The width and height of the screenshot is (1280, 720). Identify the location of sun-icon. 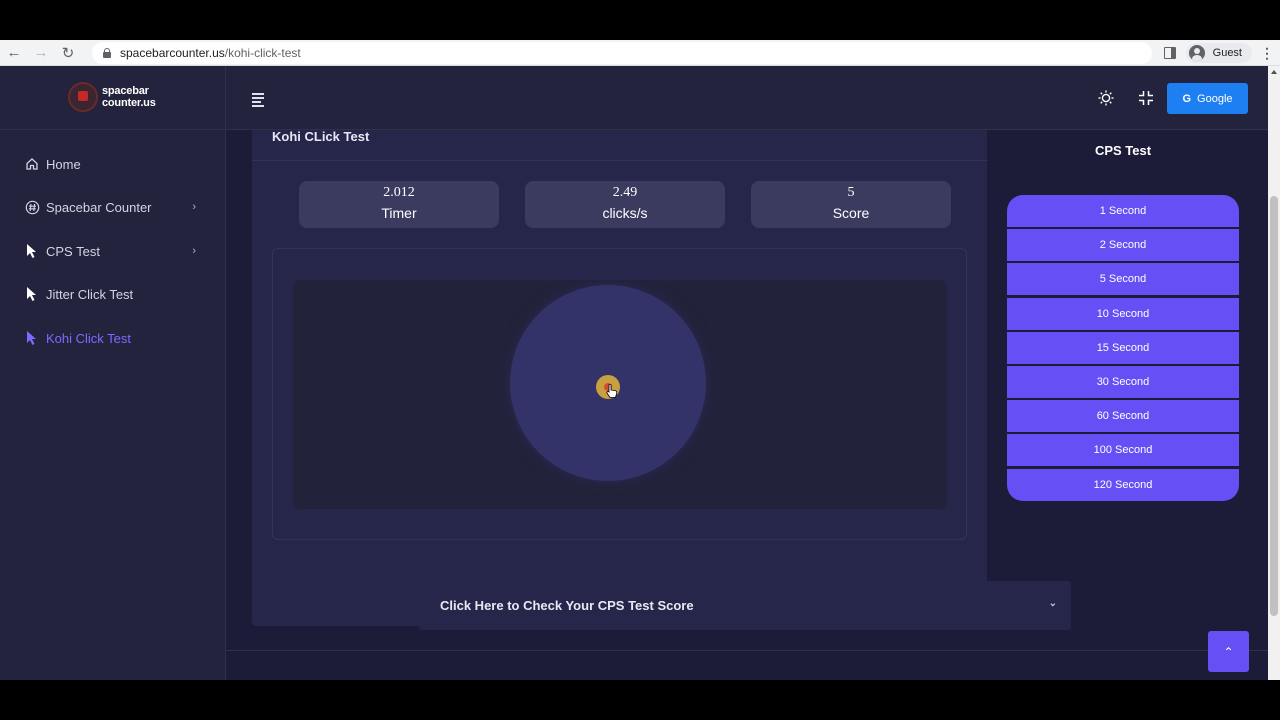
(1106, 98).